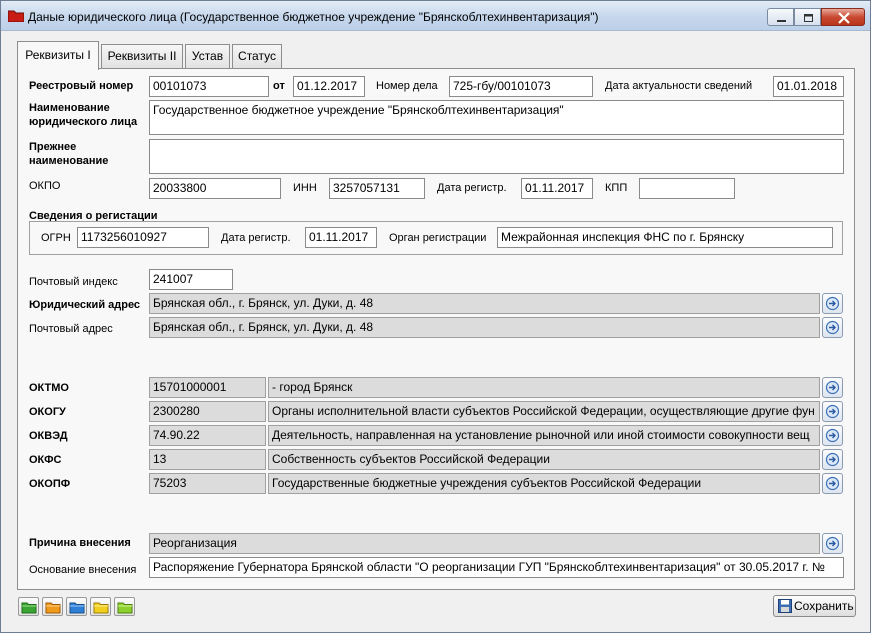 The height and width of the screenshot is (633, 871). I want to click on oktmo-code-field: 15701000001, so click(207, 387).